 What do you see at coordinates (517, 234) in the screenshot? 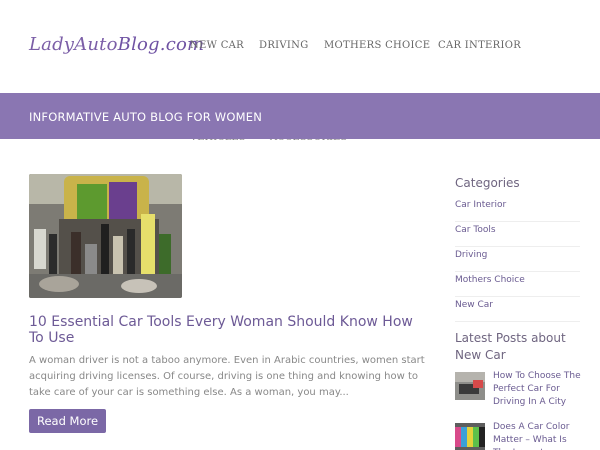
I see `category-car-tools: Car Tools` at bounding box center [517, 234].